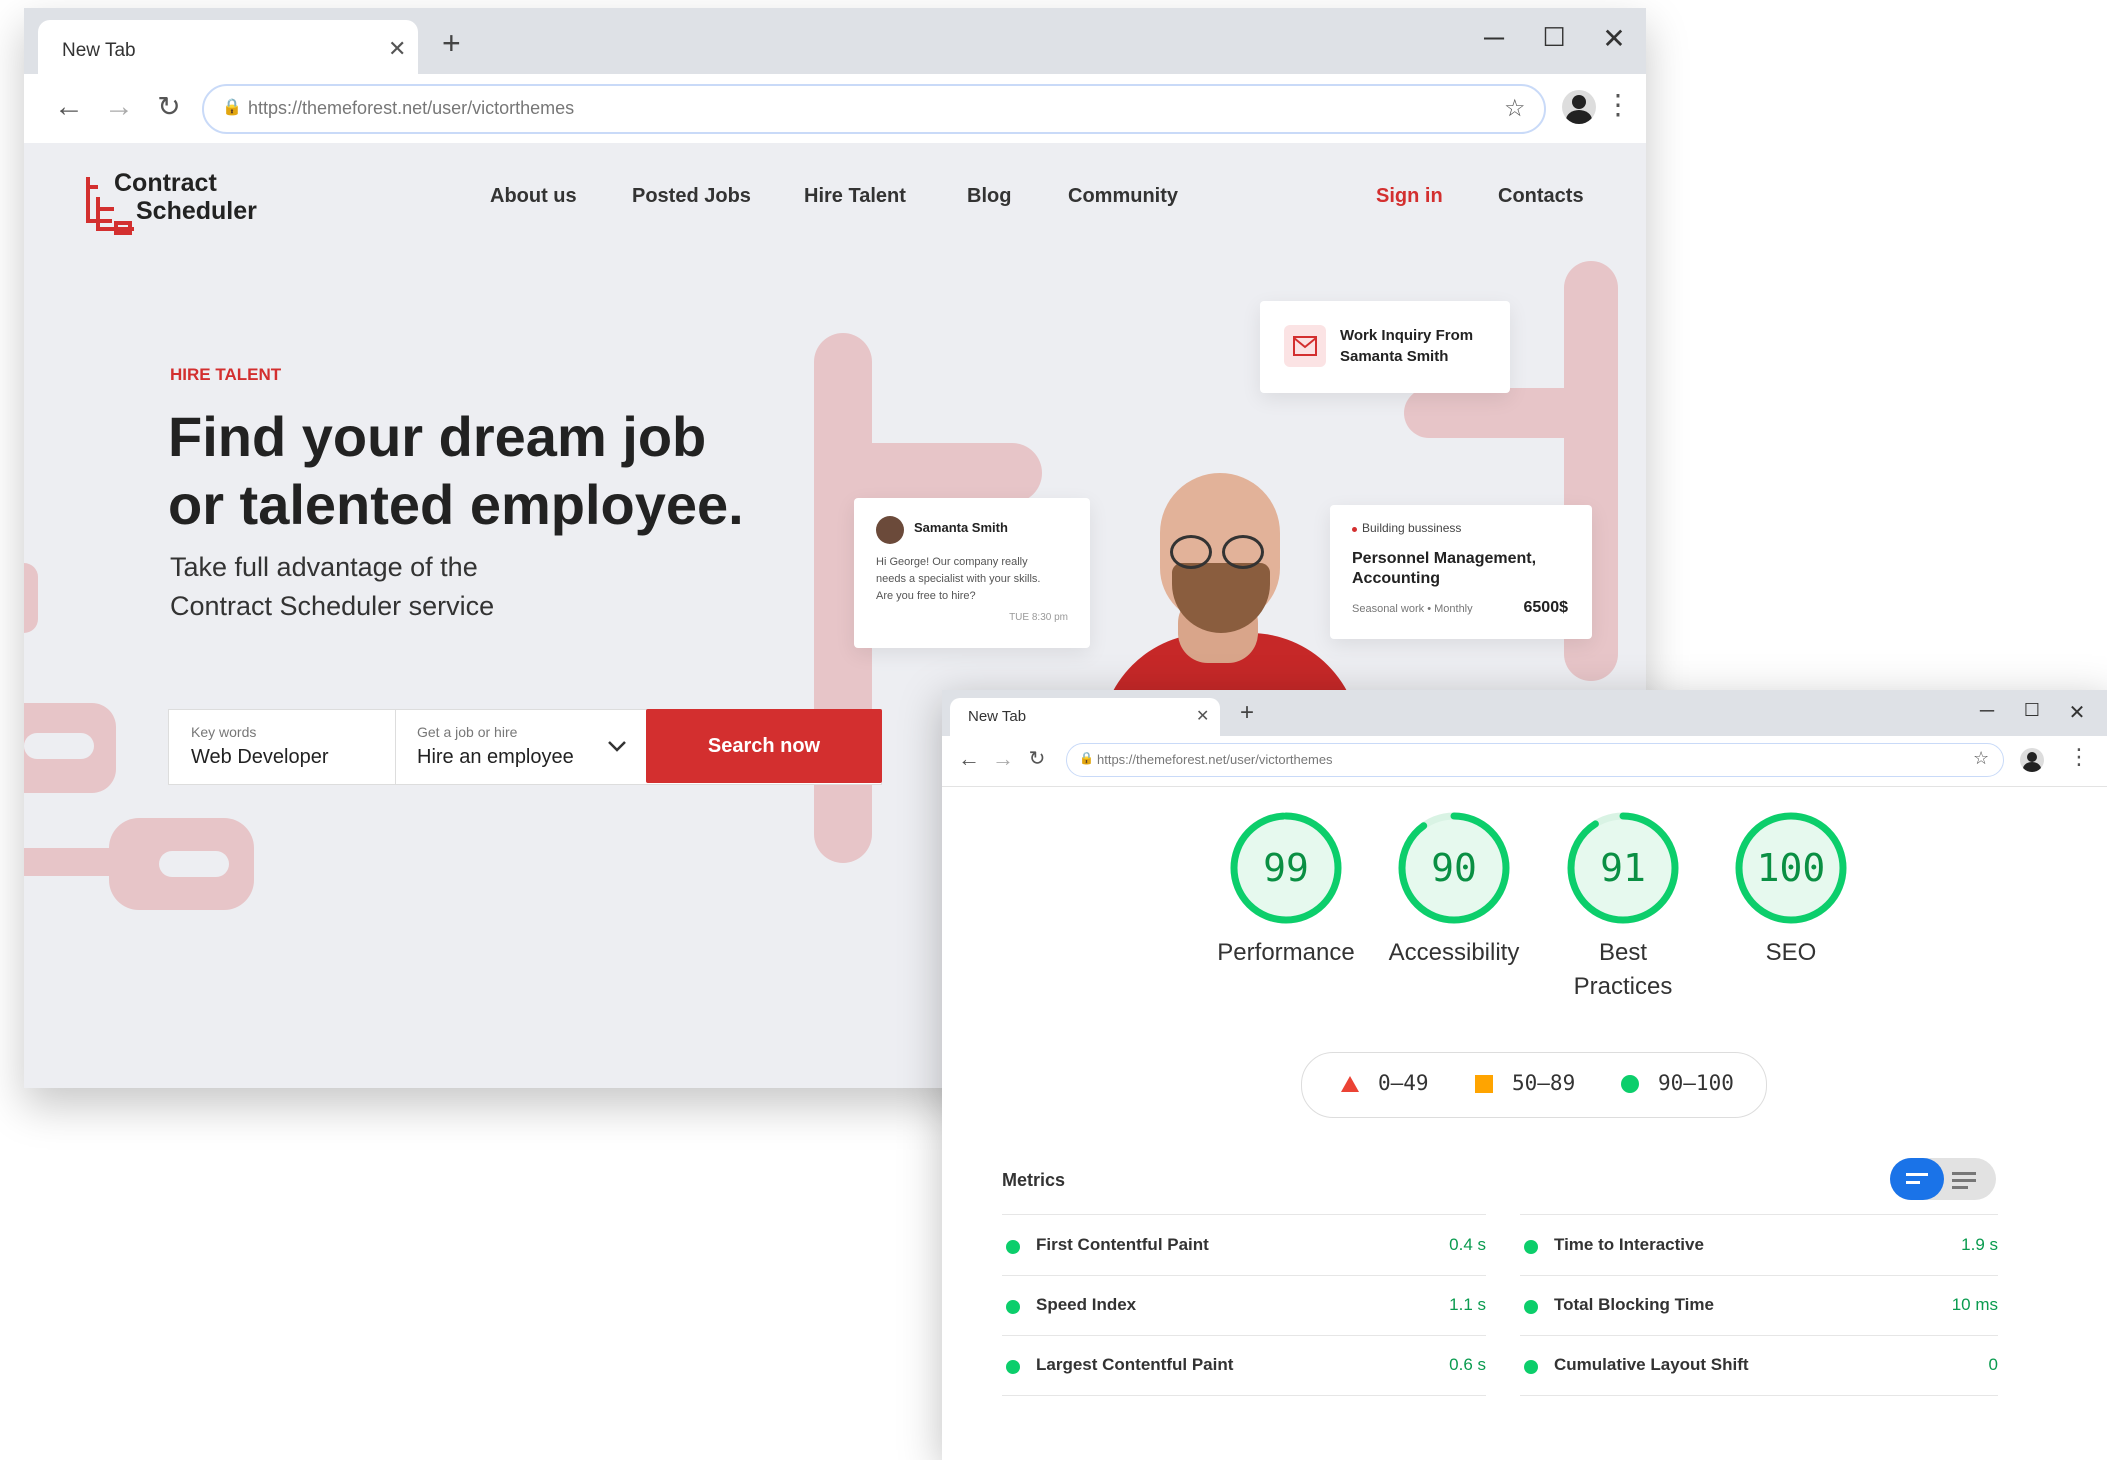 The width and height of the screenshot is (2107, 1460). I want to click on message-line3: Are you free to hire?, so click(926, 596).